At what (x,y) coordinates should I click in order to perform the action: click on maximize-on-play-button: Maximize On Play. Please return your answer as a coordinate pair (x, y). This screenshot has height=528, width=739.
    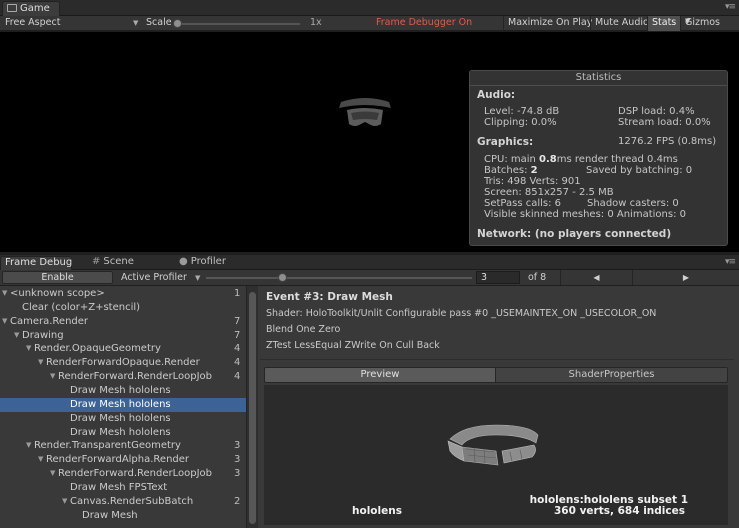
    Looking at the image, I should click on (549, 23).